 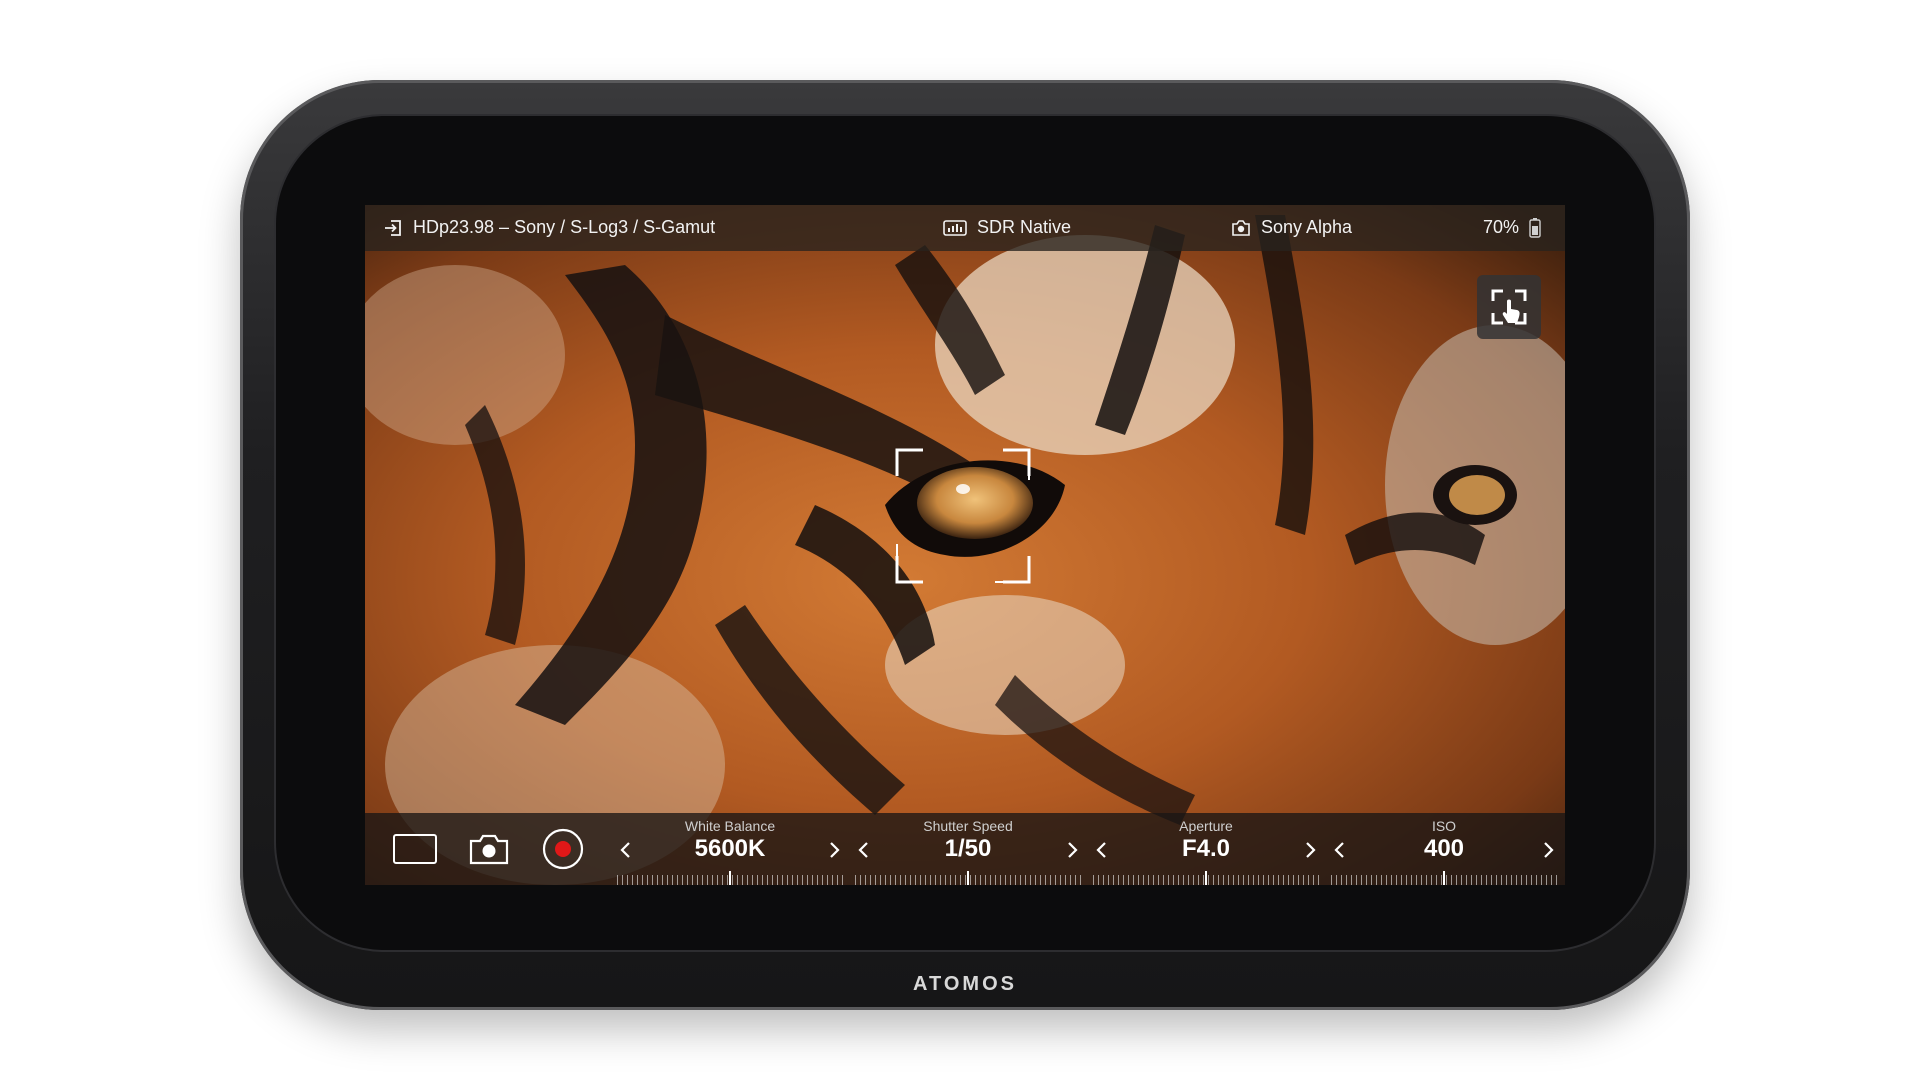 What do you see at coordinates (1307, 227) in the screenshot?
I see `camera-name-text: Sony Alpha` at bounding box center [1307, 227].